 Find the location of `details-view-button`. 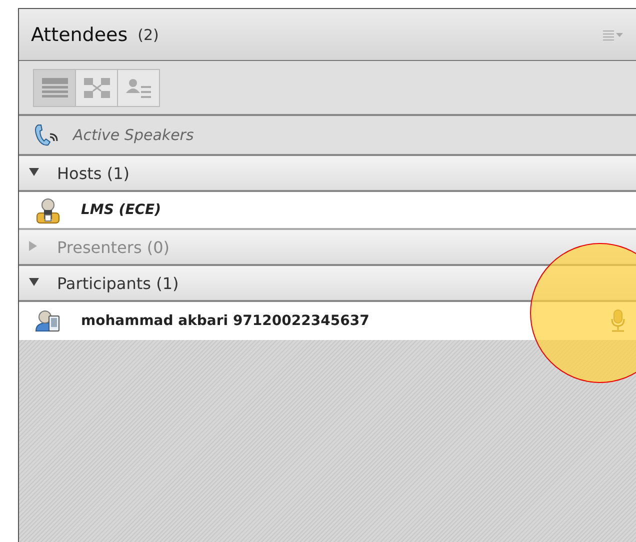

details-view-button is located at coordinates (138, 87).